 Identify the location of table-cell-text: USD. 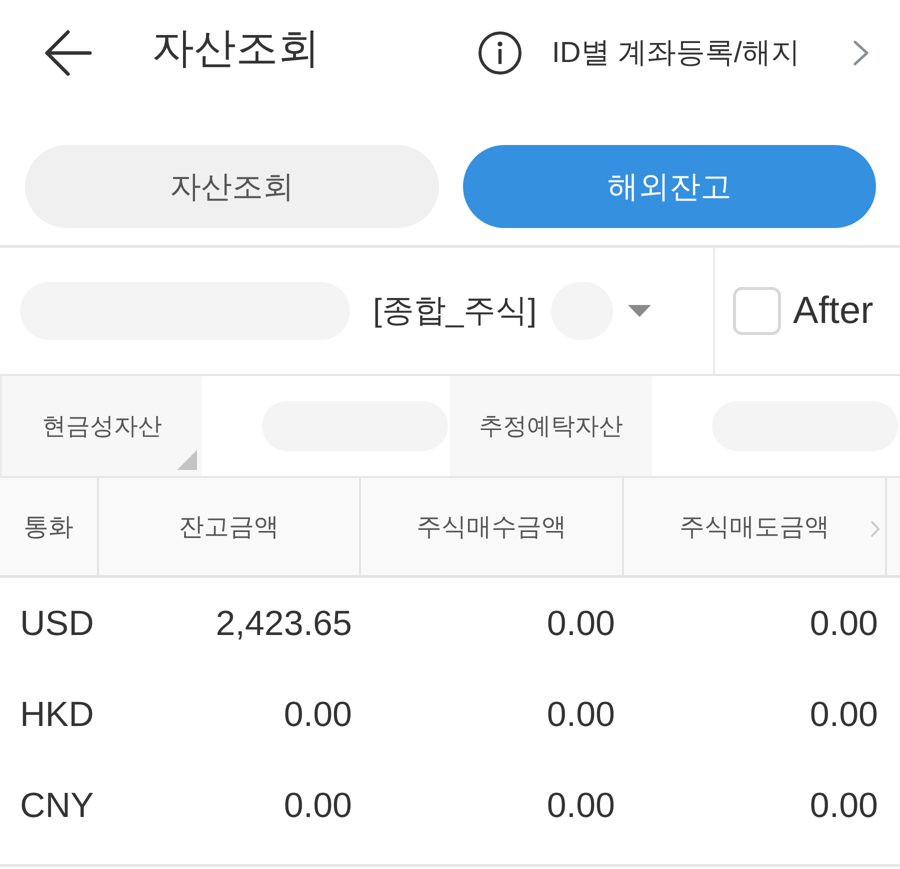
(57, 623).